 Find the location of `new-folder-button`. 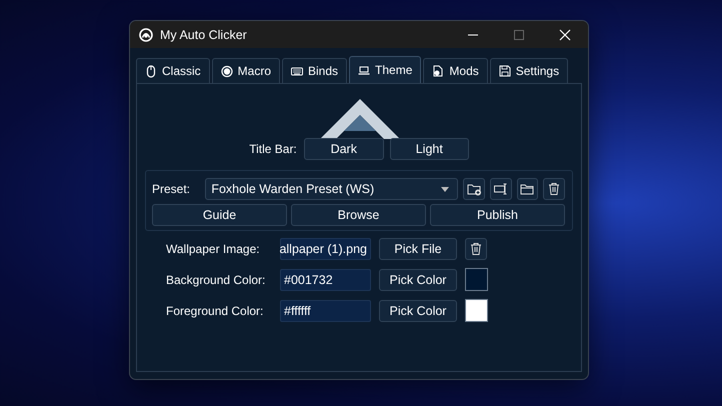

new-folder-button is located at coordinates (474, 189).